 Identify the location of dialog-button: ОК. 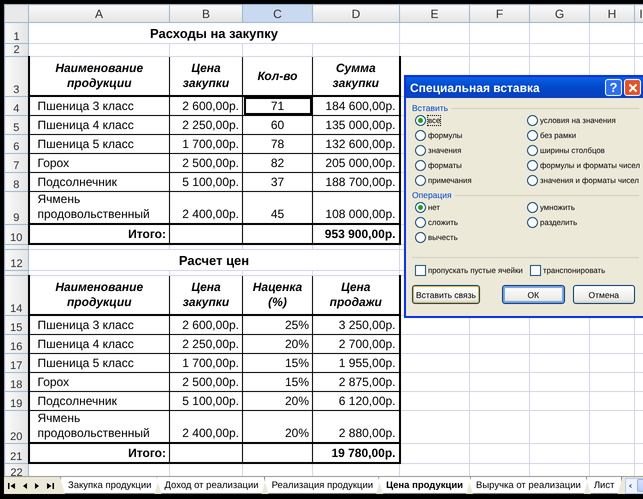
(533, 294).